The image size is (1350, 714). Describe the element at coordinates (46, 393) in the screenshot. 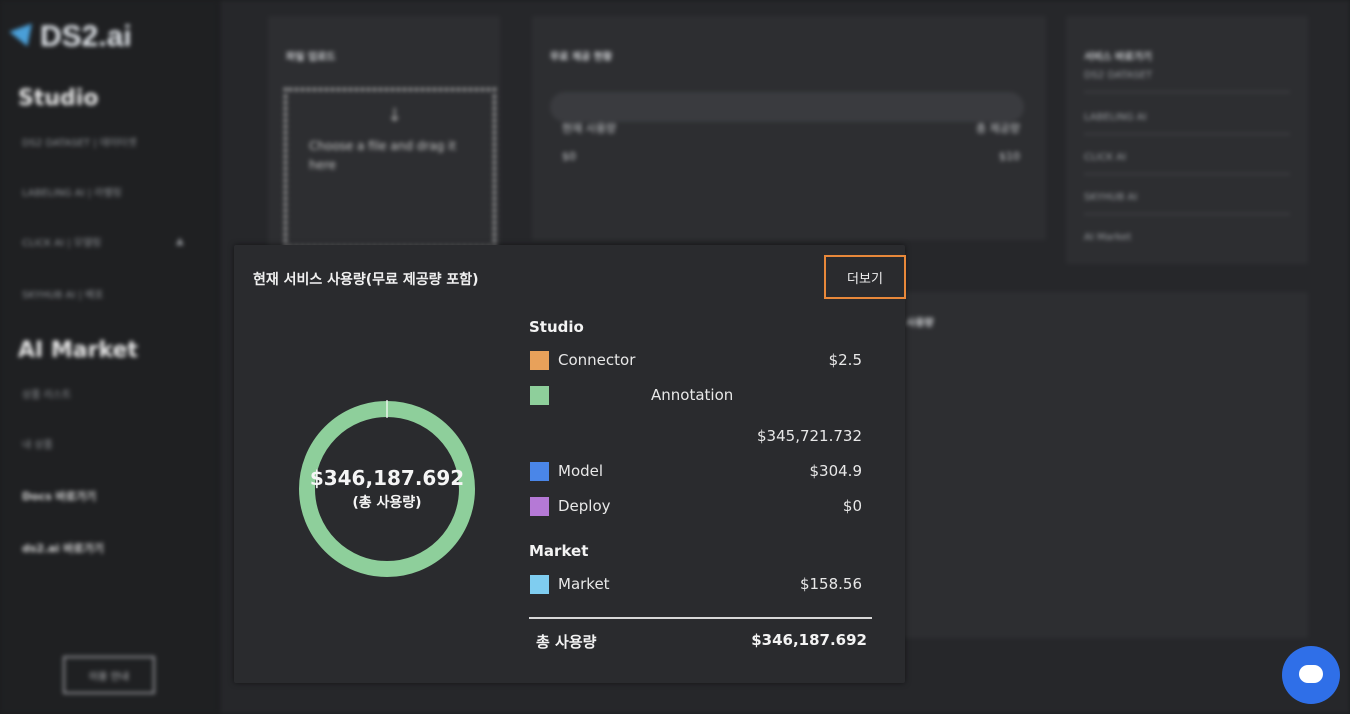

I see `sidebar-item-market-list: 상품 리스트` at that location.